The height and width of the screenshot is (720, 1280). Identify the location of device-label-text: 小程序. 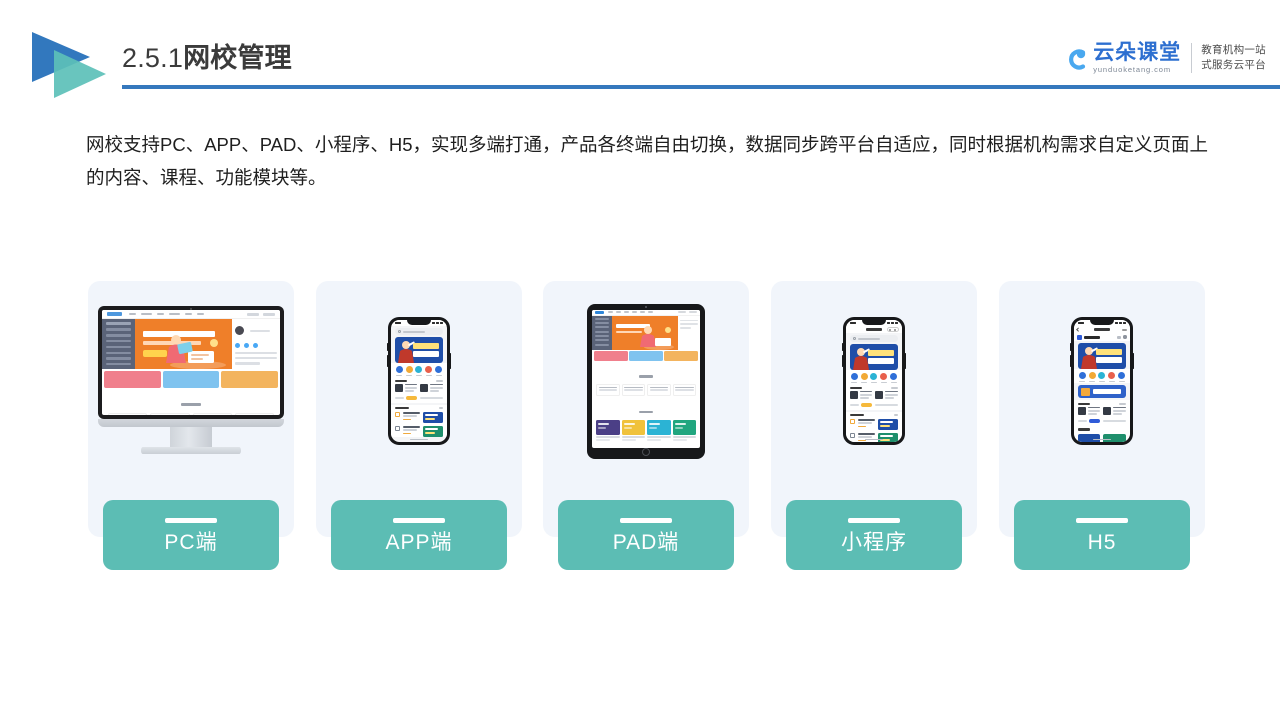
(874, 542).